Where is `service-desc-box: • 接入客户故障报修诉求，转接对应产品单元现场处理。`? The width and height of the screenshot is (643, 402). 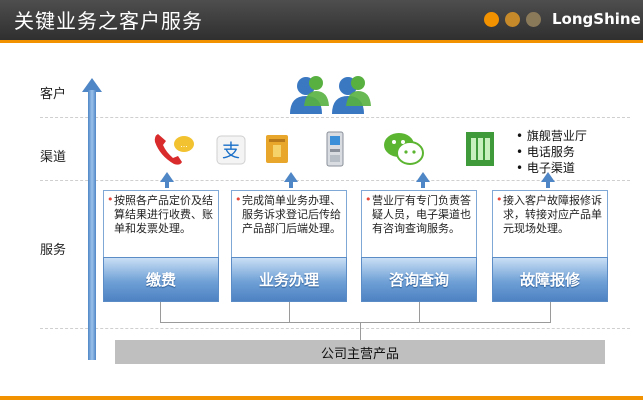 service-desc-box: • 接入客户故障报修诉求，转接对应产品单元现场处理。 is located at coordinates (550, 223).